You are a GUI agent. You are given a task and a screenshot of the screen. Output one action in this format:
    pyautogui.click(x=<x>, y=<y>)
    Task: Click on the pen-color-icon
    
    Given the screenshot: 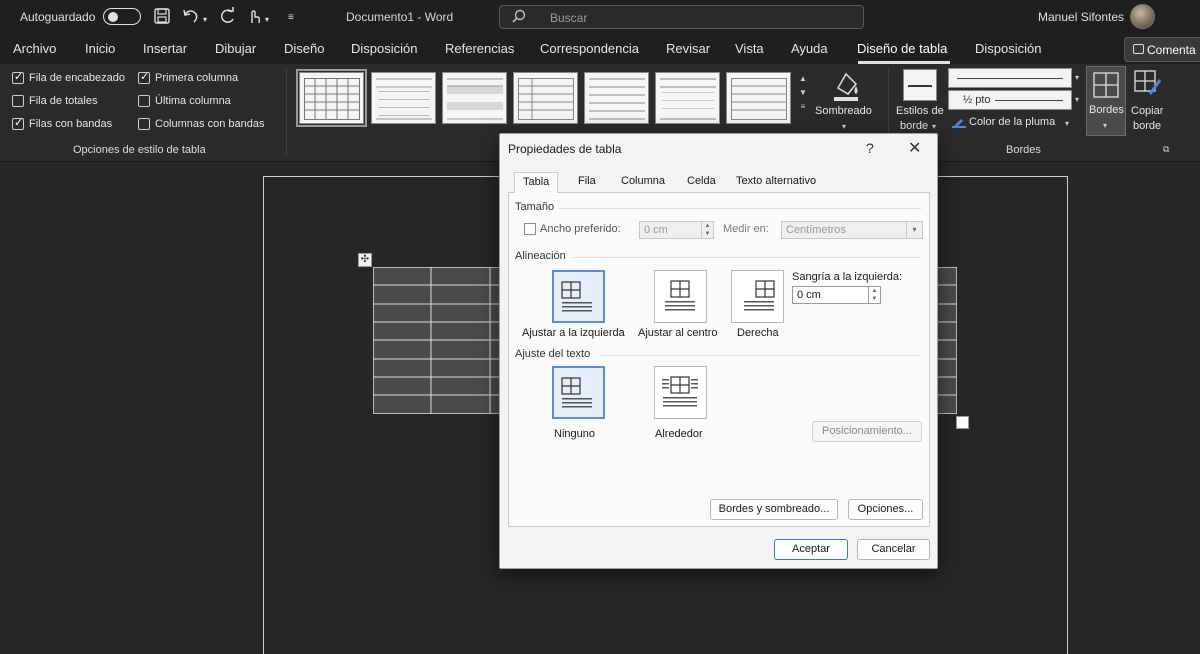 What is the action you would take?
    pyautogui.click(x=959, y=122)
    